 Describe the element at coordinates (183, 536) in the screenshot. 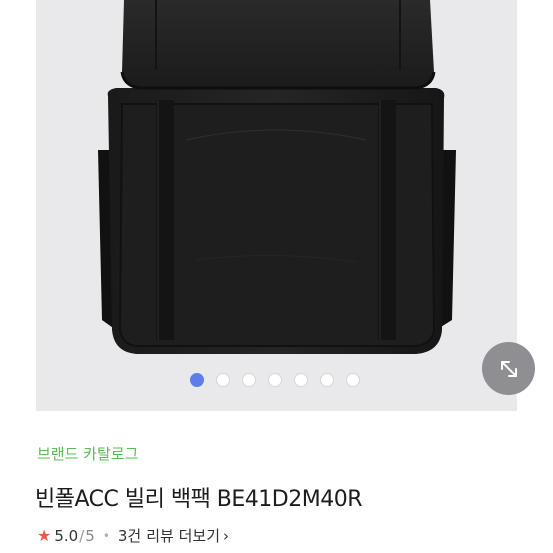

I see `review-more-label: 리뷰 더보기` at that location.